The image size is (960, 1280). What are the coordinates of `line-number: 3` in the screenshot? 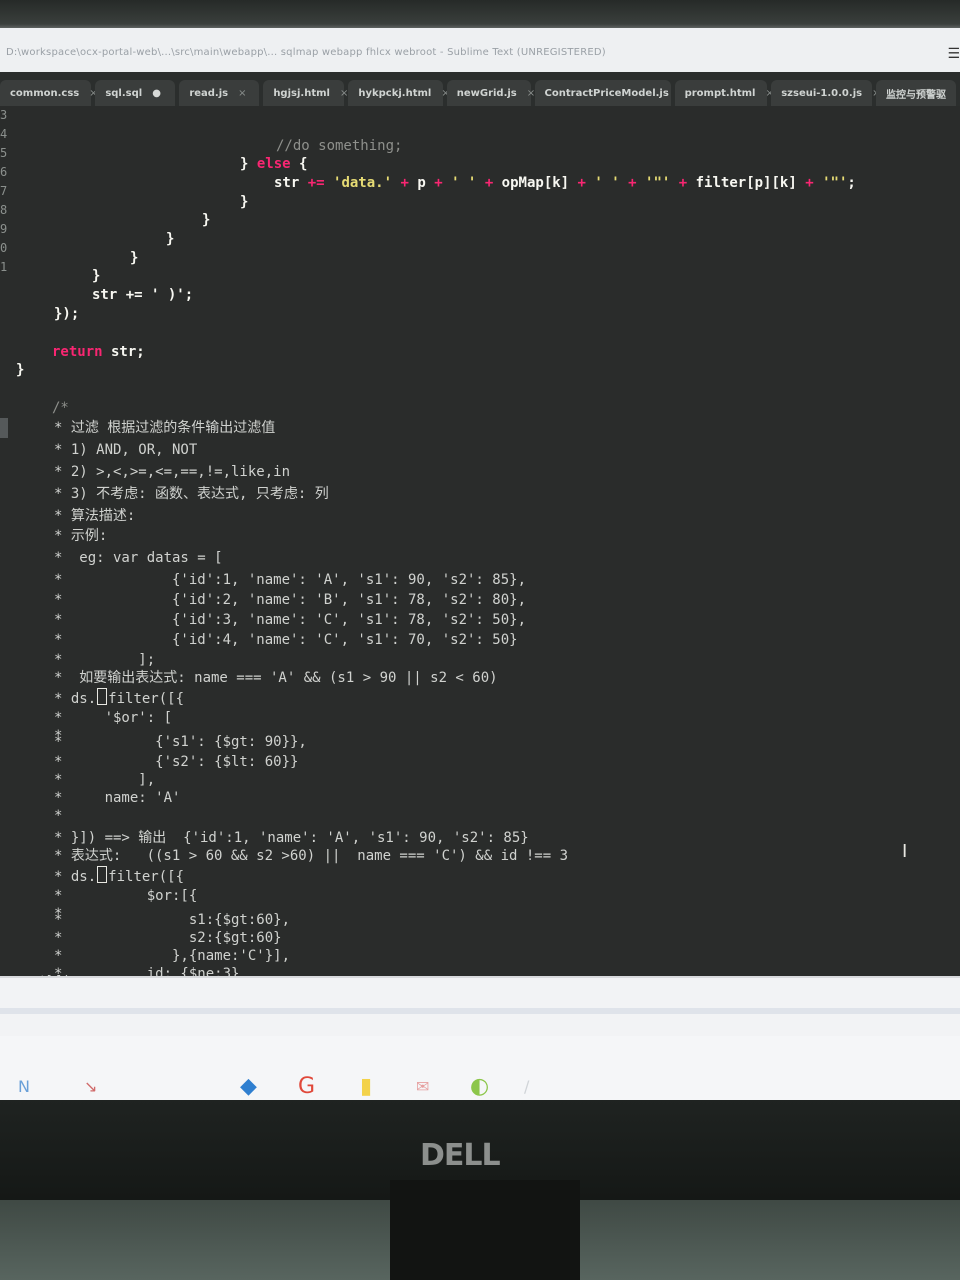 It's located at (4, 115).